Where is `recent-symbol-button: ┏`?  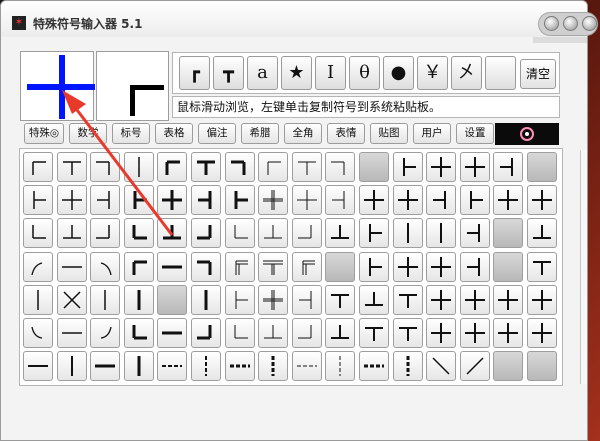
recent-symbol-button: ┏ is located at coordinates (194, 73).